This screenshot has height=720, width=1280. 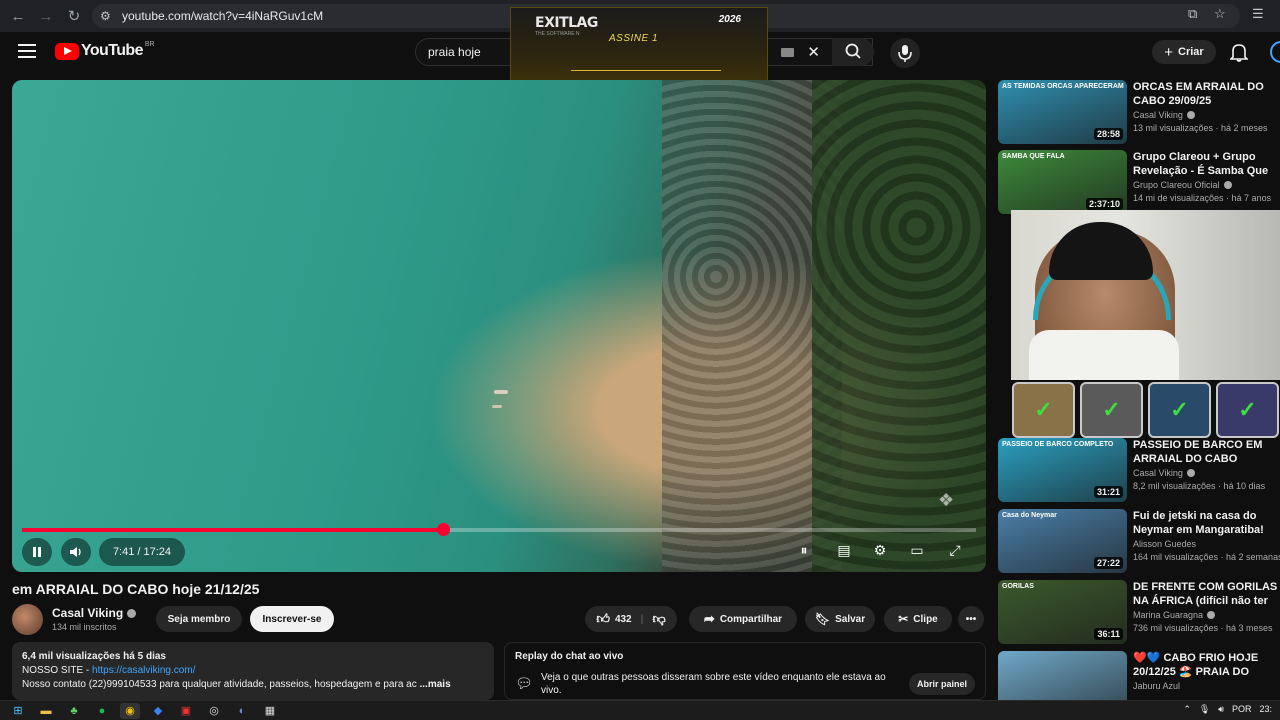 What do you see at coordinates (1187, 709) in the screenshot?
I see `tray-arrow-icon: ⌃` at bounding box center [1187, 709].